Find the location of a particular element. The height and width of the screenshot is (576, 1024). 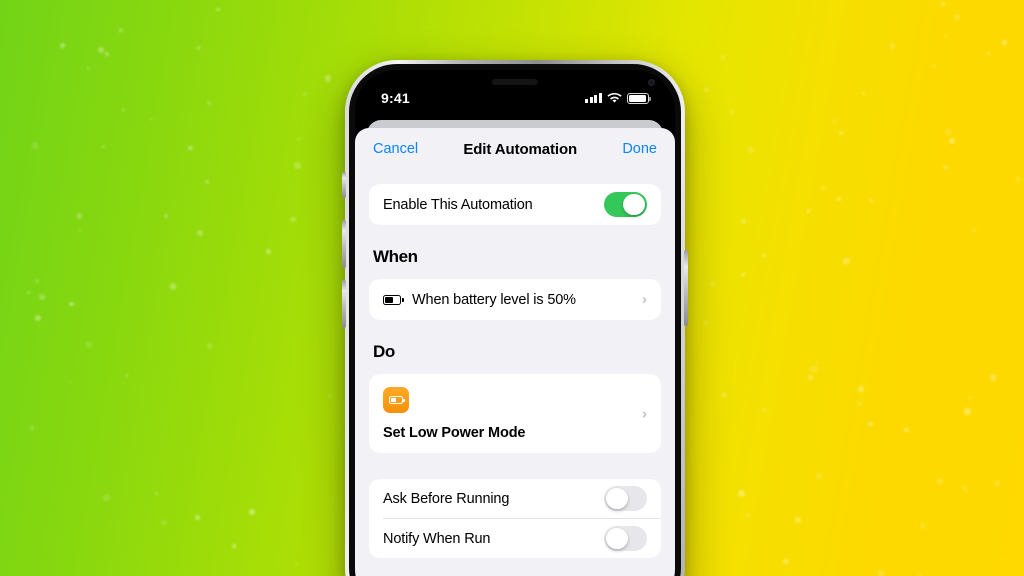

when-section-title: When is located at coordinates (395, 256).